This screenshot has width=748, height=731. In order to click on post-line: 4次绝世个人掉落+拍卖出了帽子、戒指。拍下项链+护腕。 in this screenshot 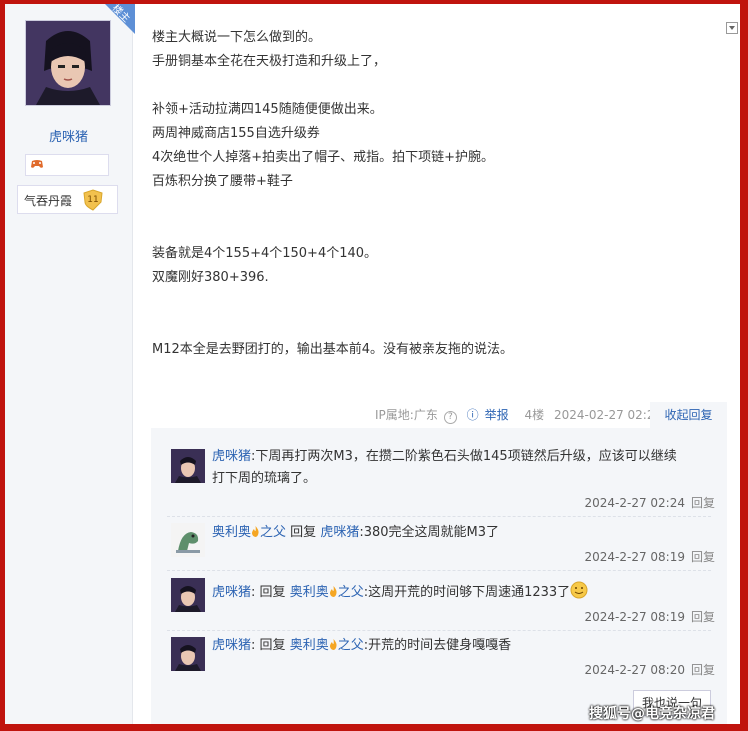, I will do `click(323, 157)`.